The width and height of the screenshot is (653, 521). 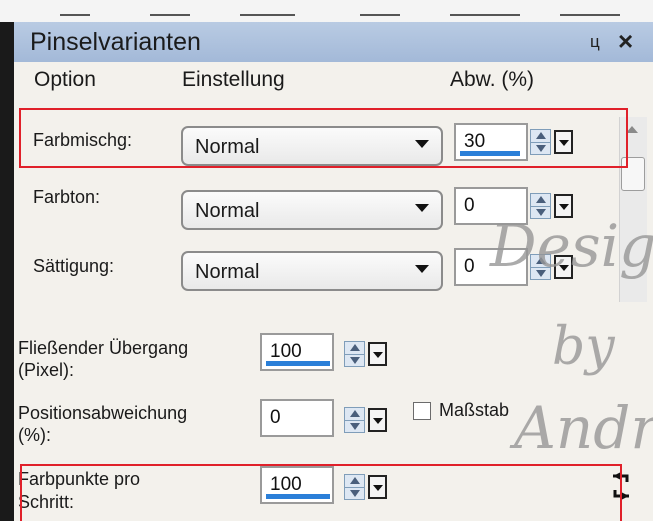 What do you see at coordinates (326, 11) in the screenshot?
I see `toolbar-fragment` at bounding box center [326, 11].